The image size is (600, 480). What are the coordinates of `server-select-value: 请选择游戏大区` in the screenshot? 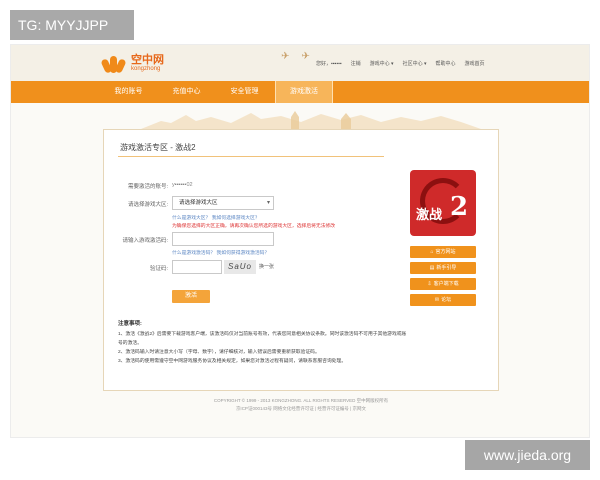 It's located at (198, 203).